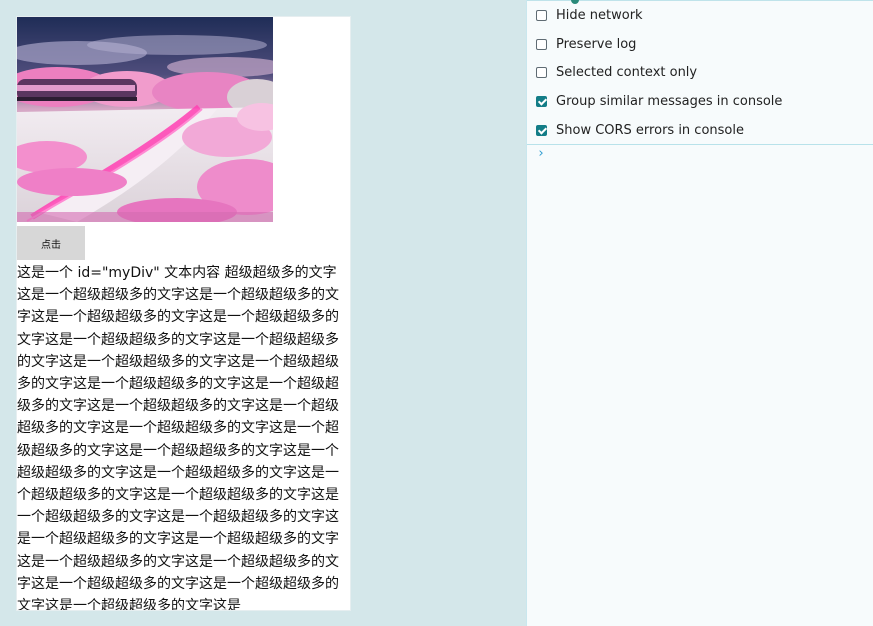 Image resolution: width=873 pixels, height=626 pixels. Describe the element at coordinates (650, 130) in the screenshot. I see `setting-label: Show CORS errors in console` at that location.